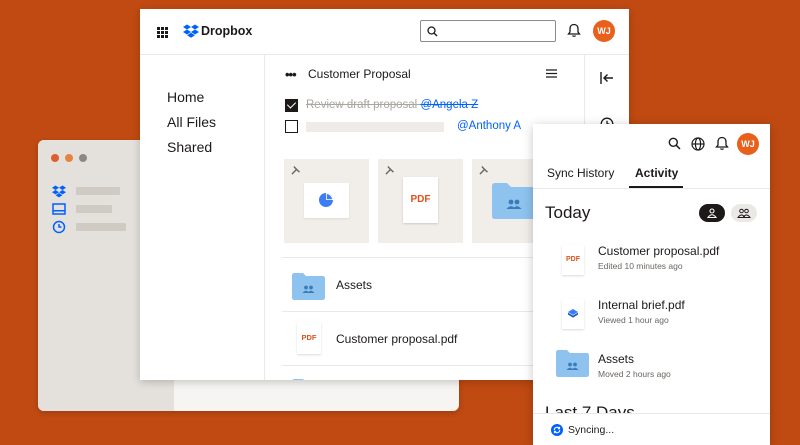  I want to click on nav-item-home: Home, so click(185, 97).